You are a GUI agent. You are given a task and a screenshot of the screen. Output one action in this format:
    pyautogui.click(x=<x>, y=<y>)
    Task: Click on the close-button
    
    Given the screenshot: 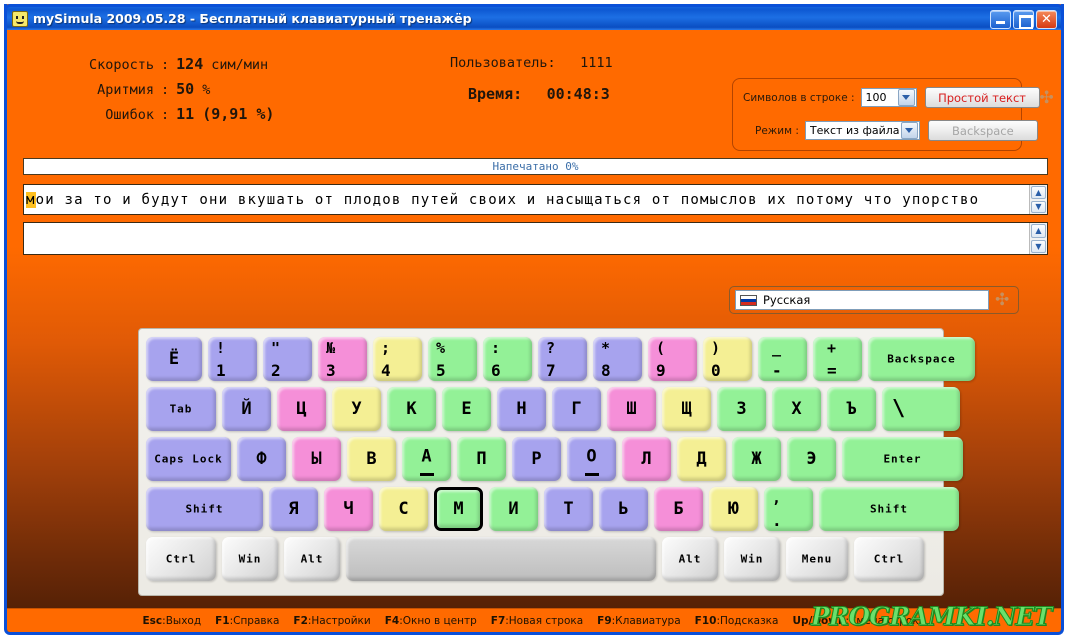 What is the action you would take?
    pyautogui.click(x=1046, y=19)
    